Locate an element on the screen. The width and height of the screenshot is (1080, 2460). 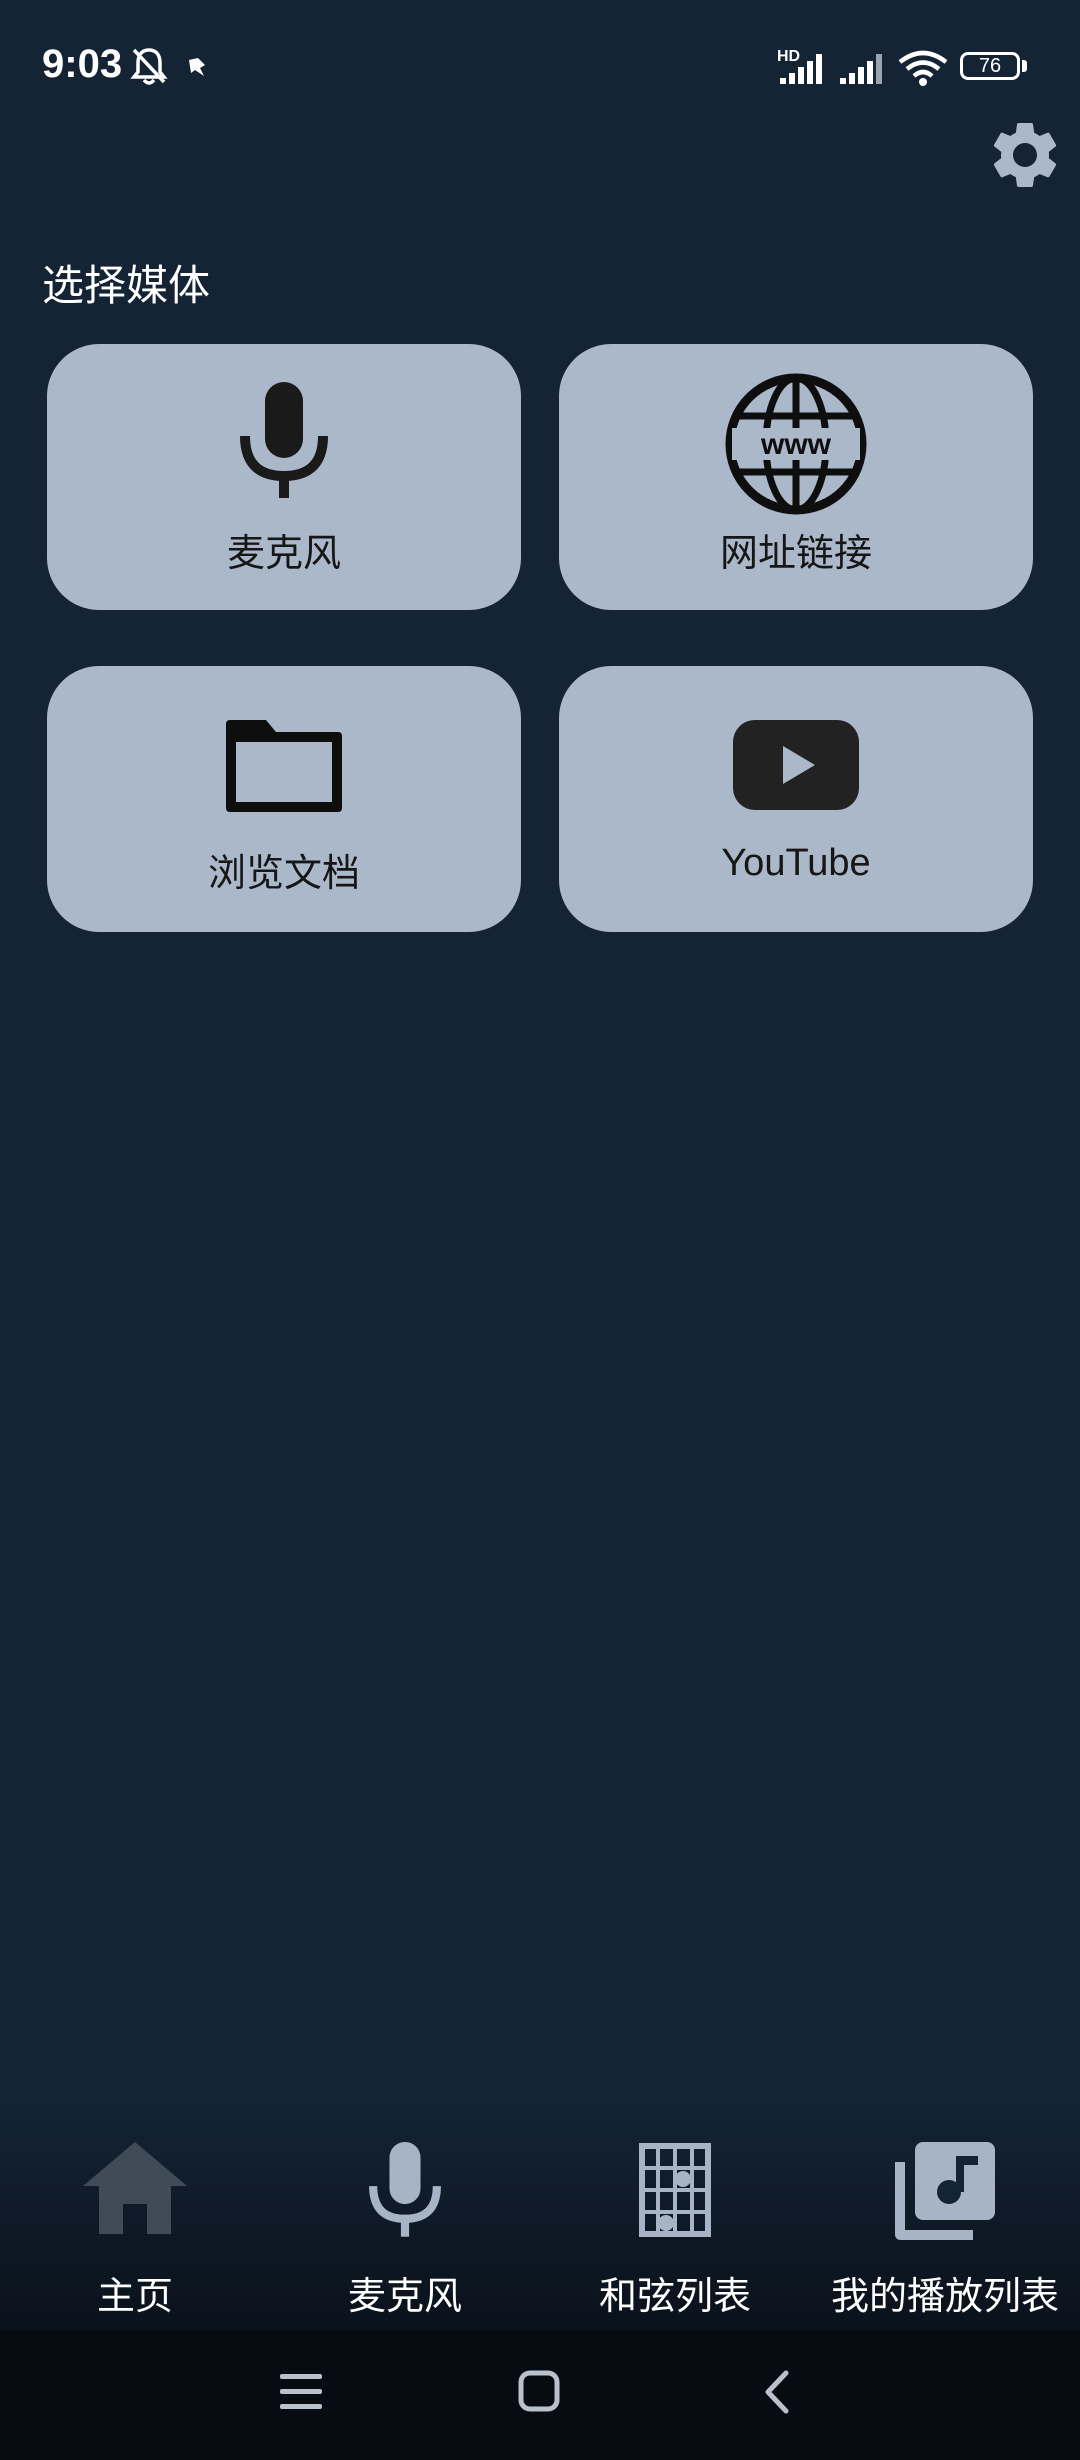
nav-item-microphone: 麦克风 is located at coordinates (405, 2215).